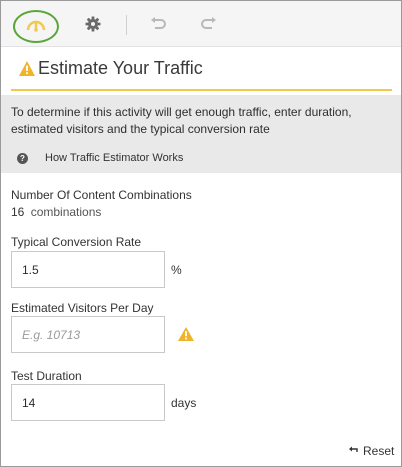 The height and width of the screenshot is (467, 402). I want to click on combinations-count: 16, so click(18, 212).